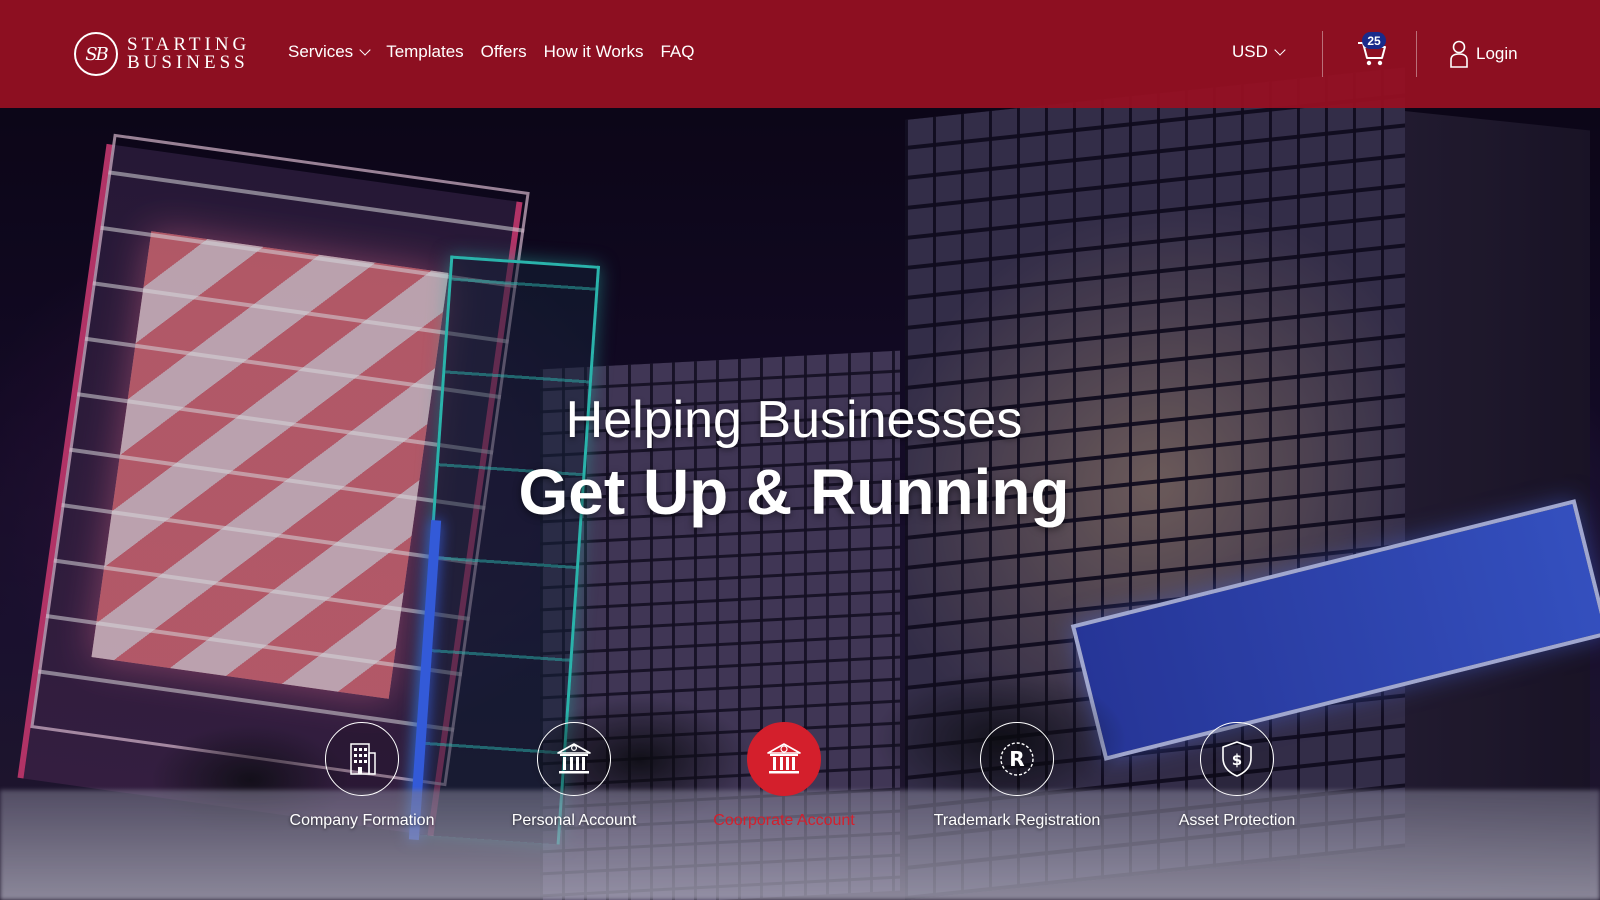 This screenshot has width=1600, height=900. I want to click on service-corporate-account: Coorporate Account, so click(784, 776).